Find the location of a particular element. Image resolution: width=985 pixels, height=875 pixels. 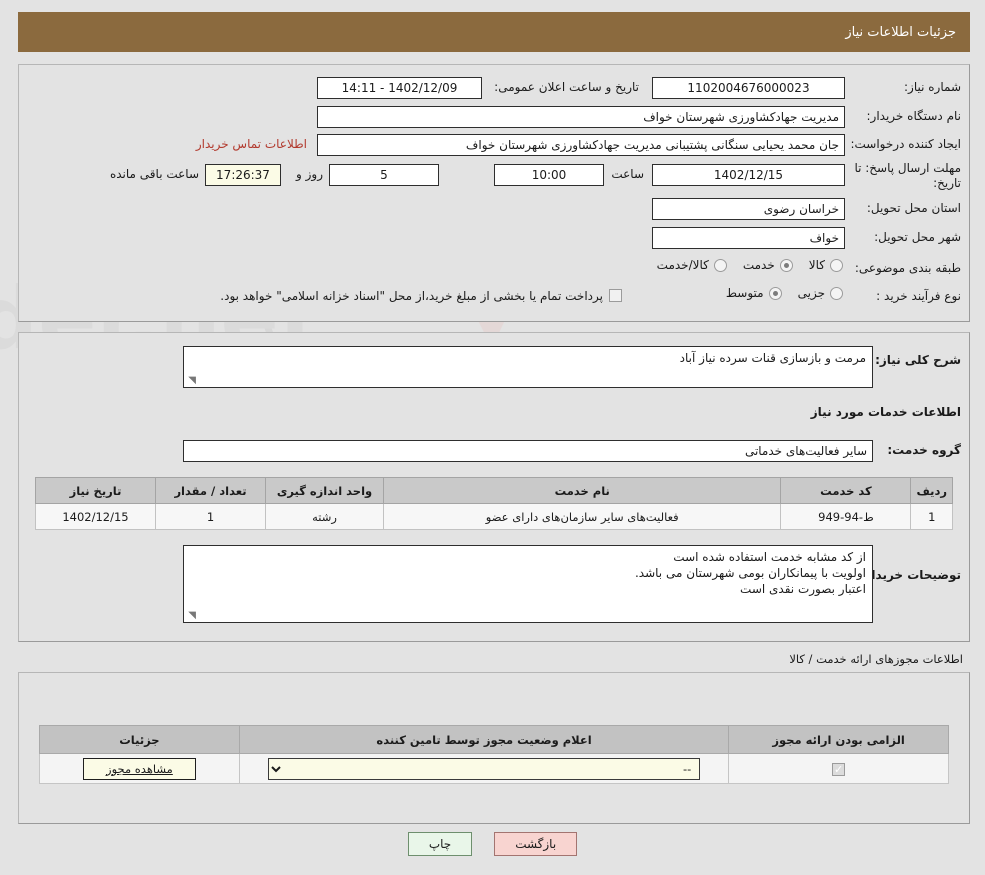

days-remaining-label: روز و is located at coordinates (309, 174).